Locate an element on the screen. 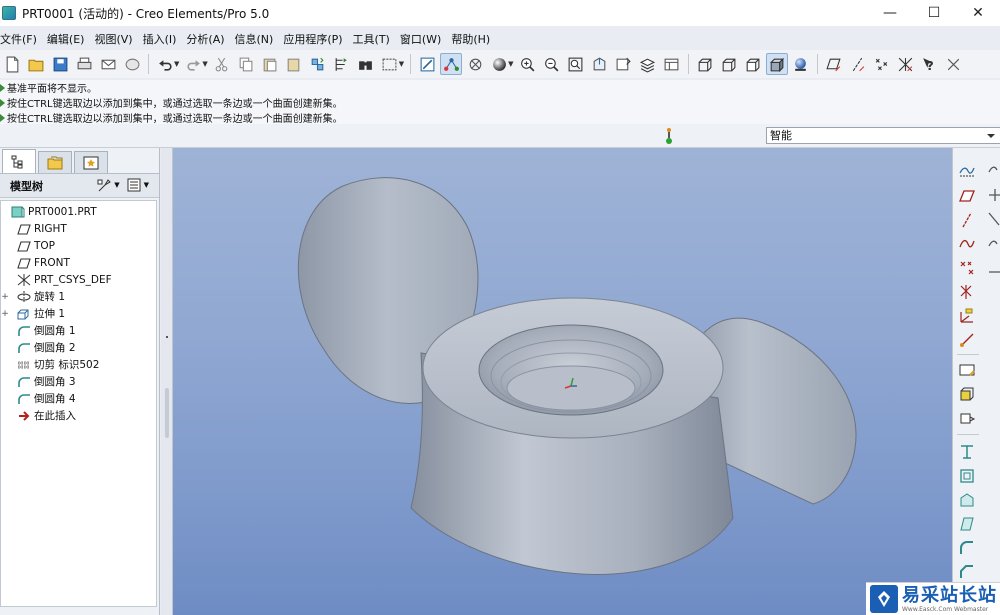 The width and height of the screenshot is (1000, 615). datum-point-tool-button is located at coordinates (967, 268).